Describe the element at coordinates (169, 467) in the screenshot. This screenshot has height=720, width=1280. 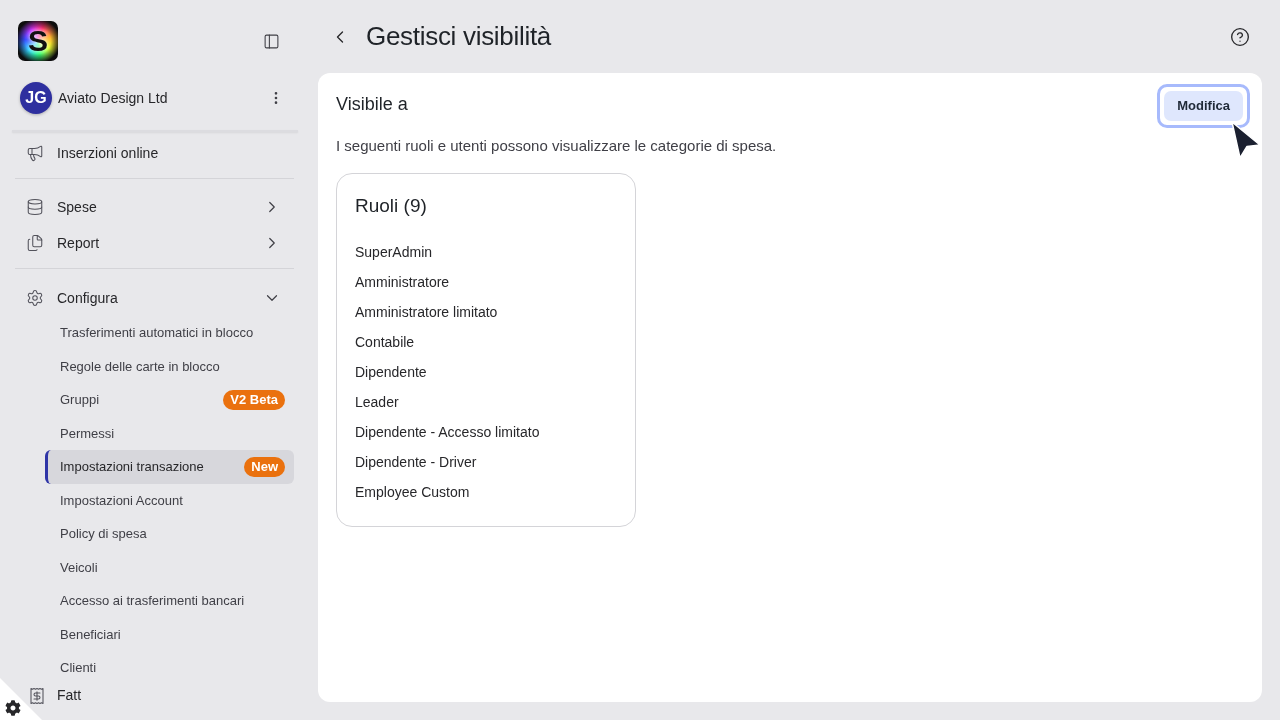
I see `sidebar-subitem: Impostazioni transazione New` at that location.